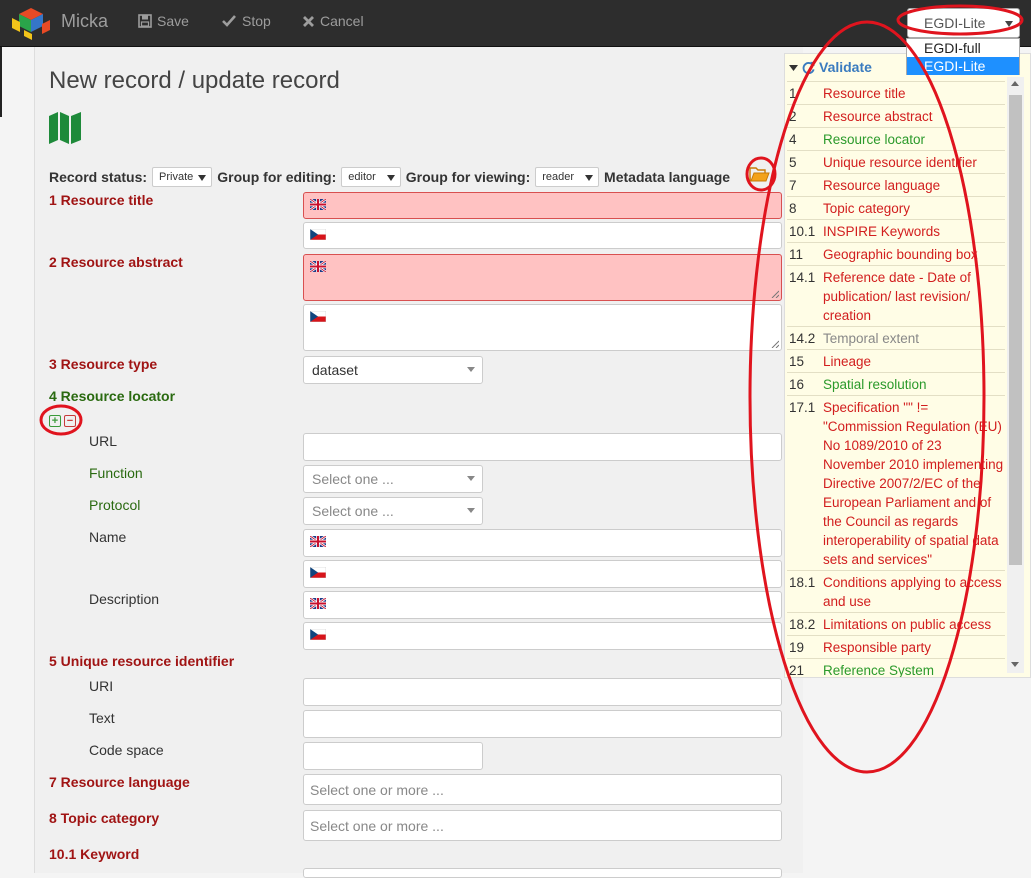  I want to click on validation-item: 14.2 Temporal extent, so click(896, 337).